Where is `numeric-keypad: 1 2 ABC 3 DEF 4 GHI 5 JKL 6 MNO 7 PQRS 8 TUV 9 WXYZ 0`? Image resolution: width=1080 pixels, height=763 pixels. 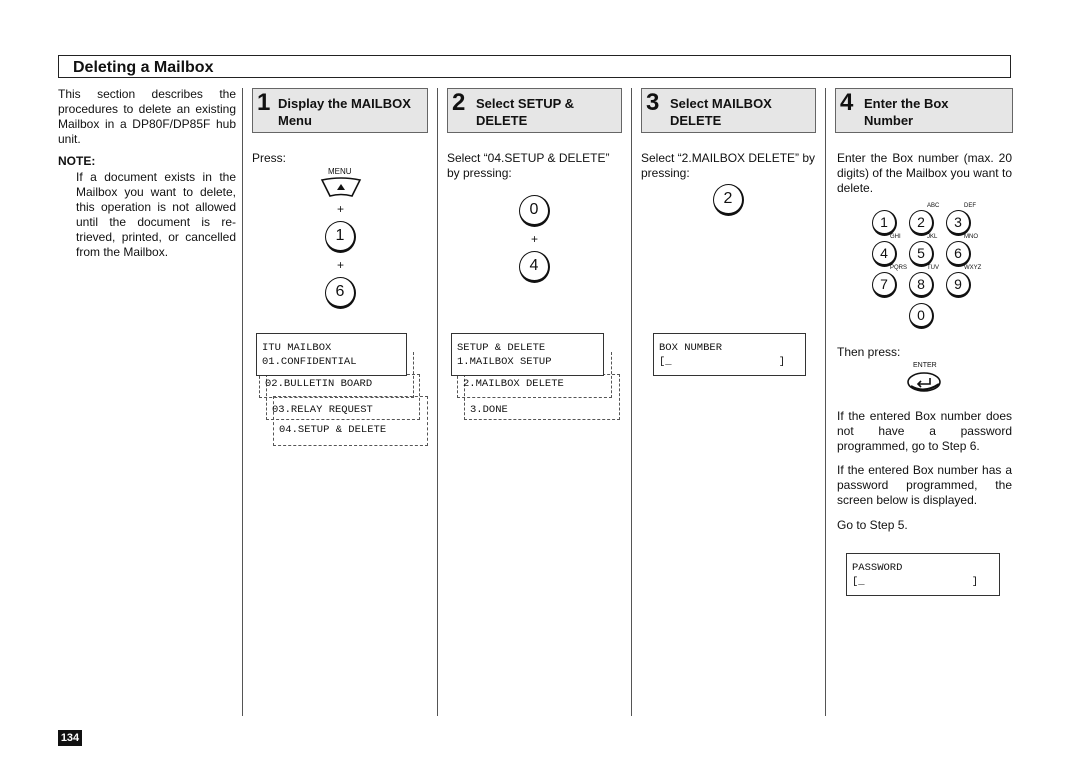
numeric-keypad: 1 2 ABC 3 DEF 4 GHI 5 JKL 6 MNO 7 PQRS 8 TUV 9 WXYZ 0 is located at coordinates (927, 269).